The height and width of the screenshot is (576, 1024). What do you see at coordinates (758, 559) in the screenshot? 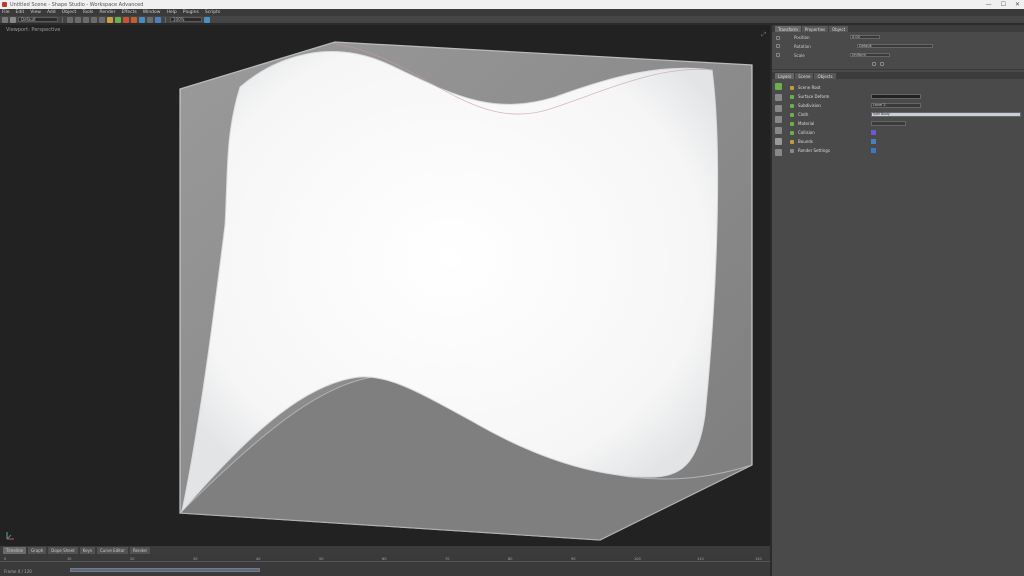
I see `tick-label: 120` at bounding box center [758, 559].